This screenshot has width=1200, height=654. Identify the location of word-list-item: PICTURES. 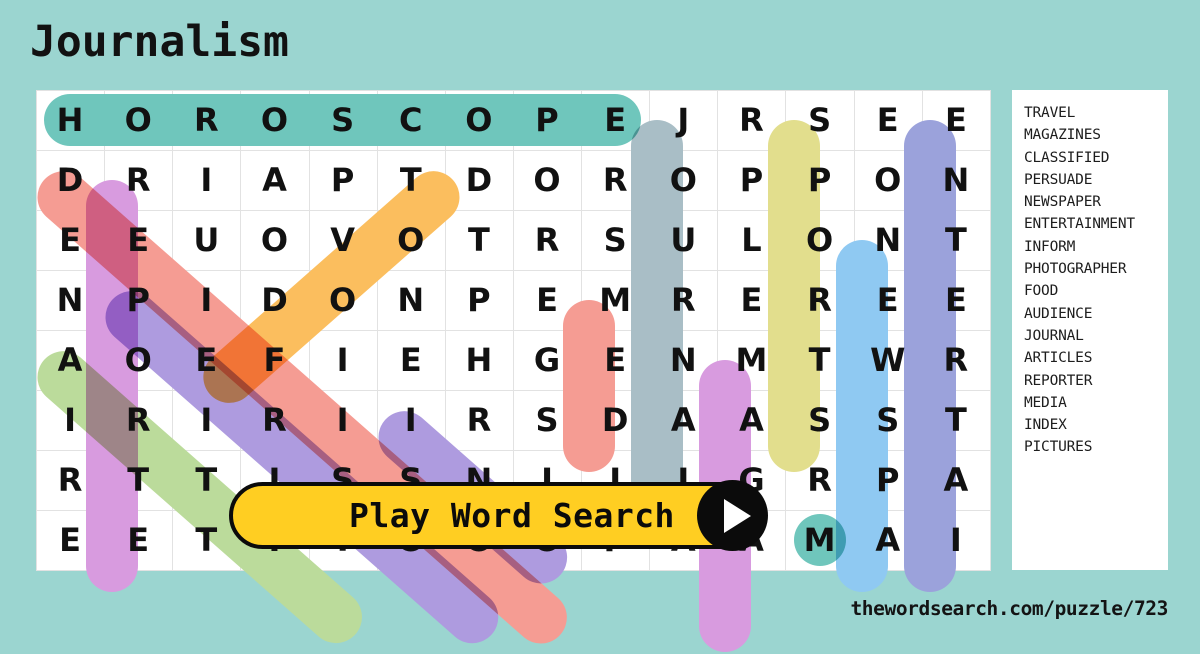
(1096, 447).